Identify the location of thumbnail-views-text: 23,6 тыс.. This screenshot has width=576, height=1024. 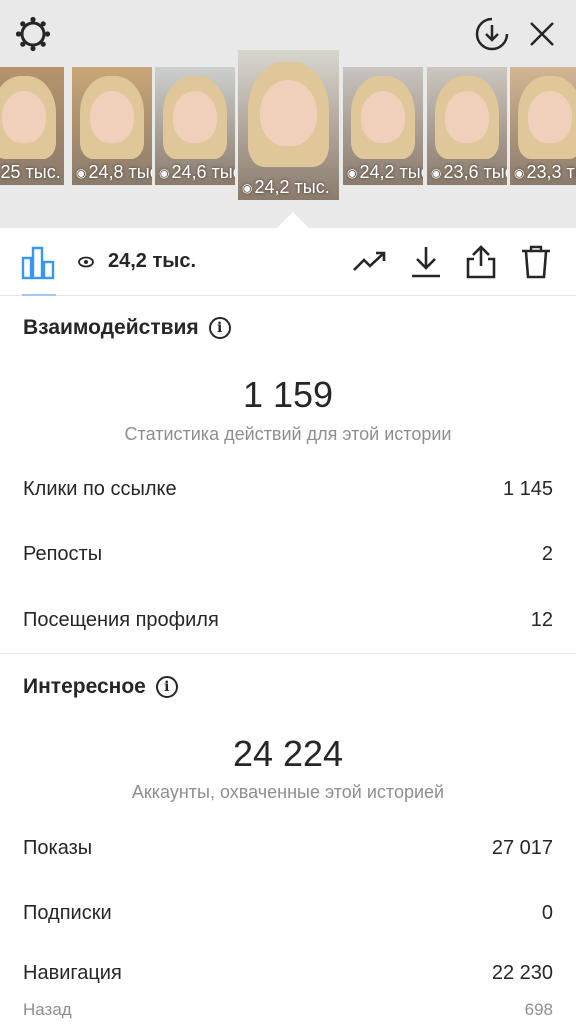
(475, 172).